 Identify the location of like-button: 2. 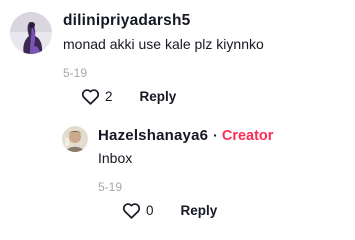
(97, 96).